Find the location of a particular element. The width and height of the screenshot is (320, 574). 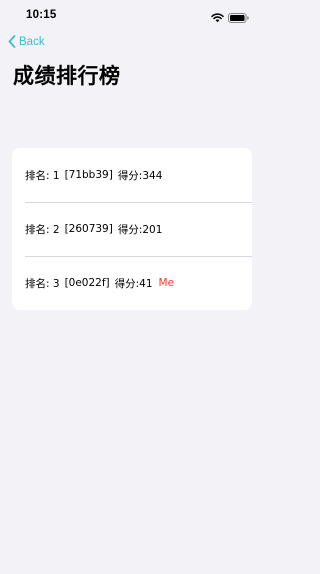

rank-label: 排名: 2 is located at coordinates (42, 229).